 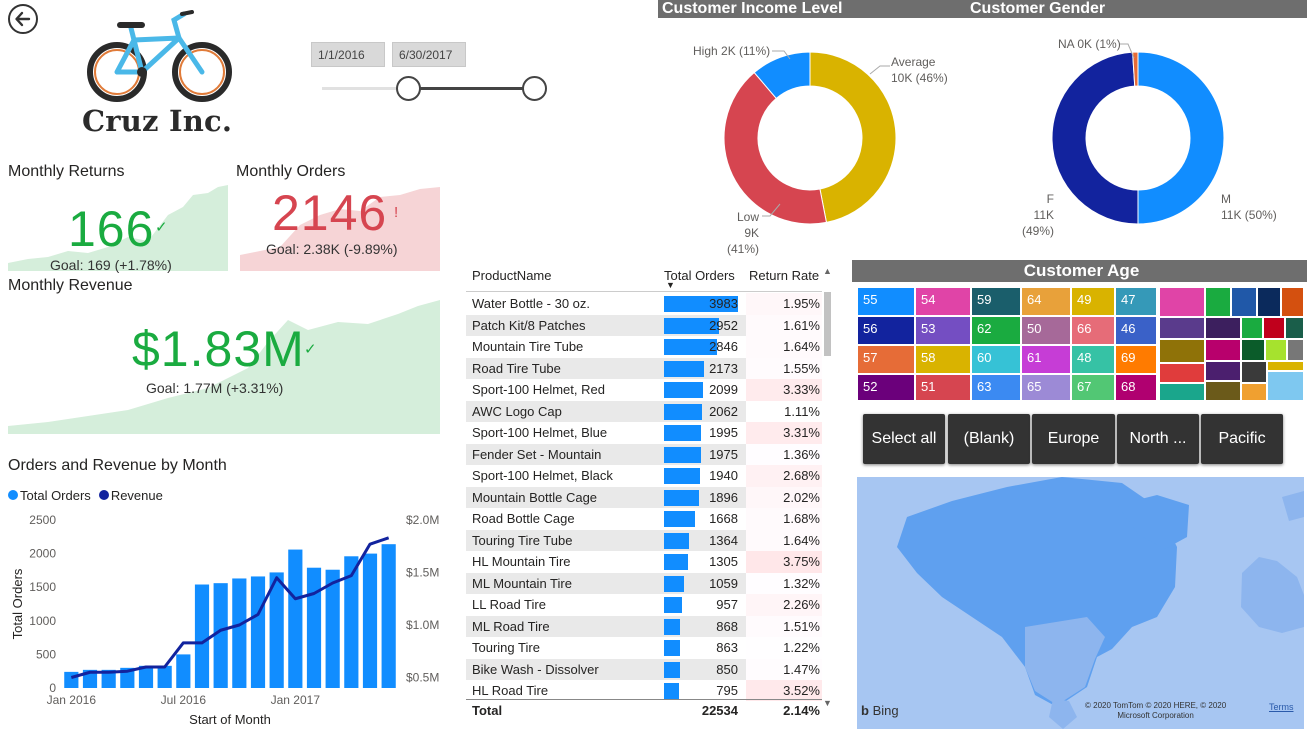 What do you see at coordinates (644, 690) in the screenshot?
I see `table-row: HL Road Tire 795 3.52%` at bounding box center [644, 690].